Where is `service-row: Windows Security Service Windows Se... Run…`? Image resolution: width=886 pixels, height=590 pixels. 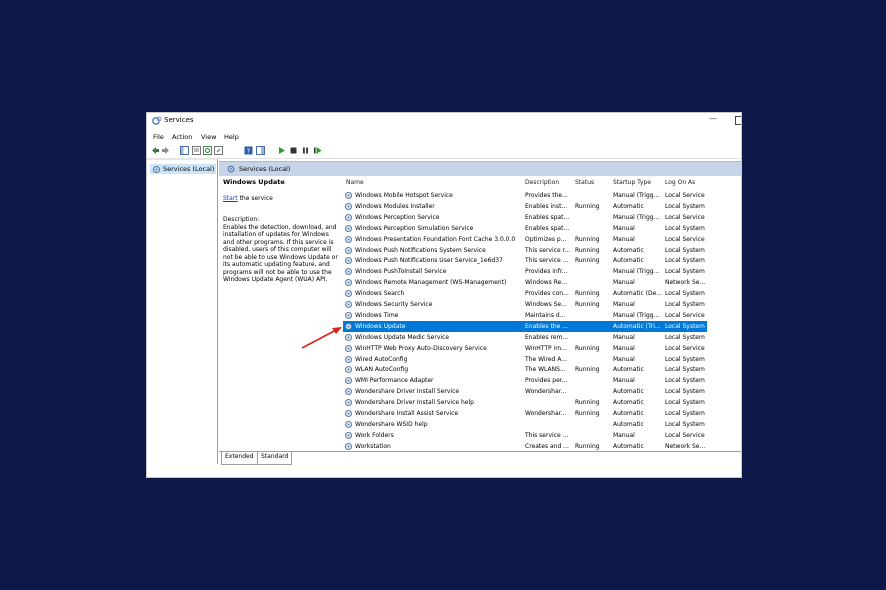 service-row: Windows Security Service Windows Se... Run… is located at coordinates (542, 304).